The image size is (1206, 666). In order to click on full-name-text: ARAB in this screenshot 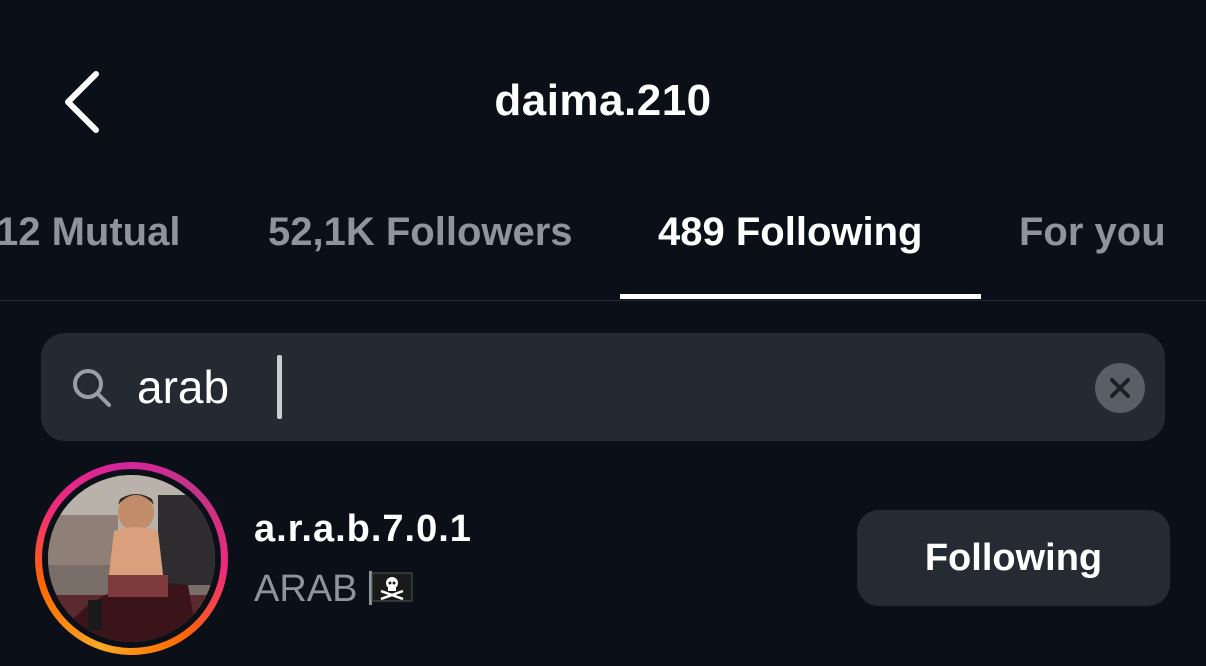, I will do `click(306, 589)`.